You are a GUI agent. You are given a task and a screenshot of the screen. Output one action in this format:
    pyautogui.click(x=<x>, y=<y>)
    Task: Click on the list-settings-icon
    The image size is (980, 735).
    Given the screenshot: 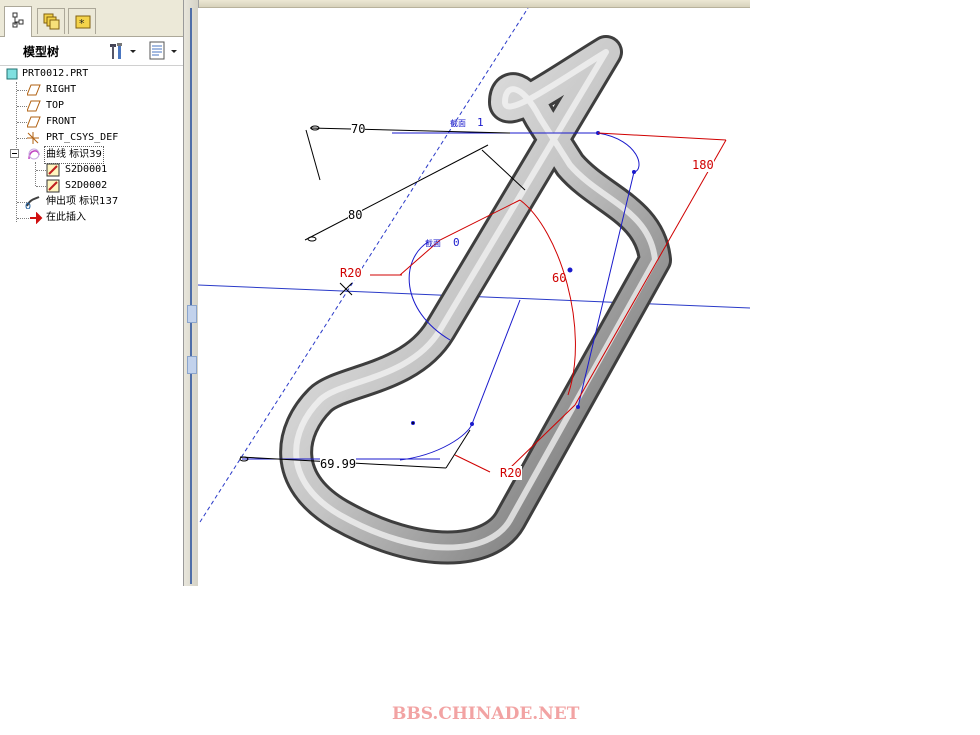 What is the action you would take?
    pyautogui.click(x=163, y=50)
    